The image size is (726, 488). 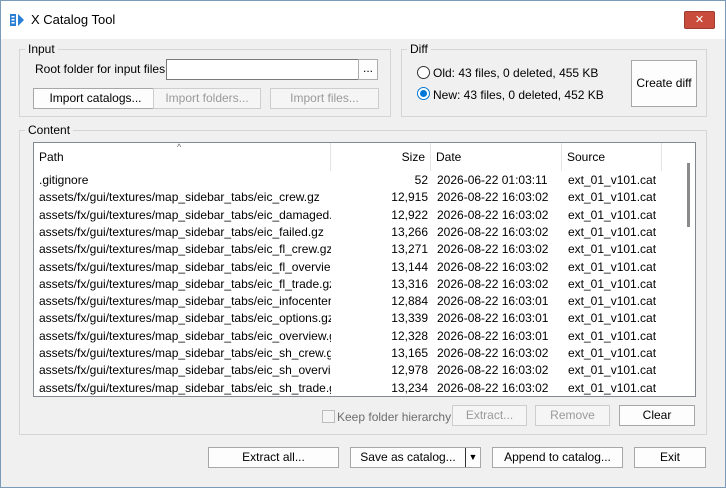 I want to click on column-header-path: Path, so click(x=182, y=157).